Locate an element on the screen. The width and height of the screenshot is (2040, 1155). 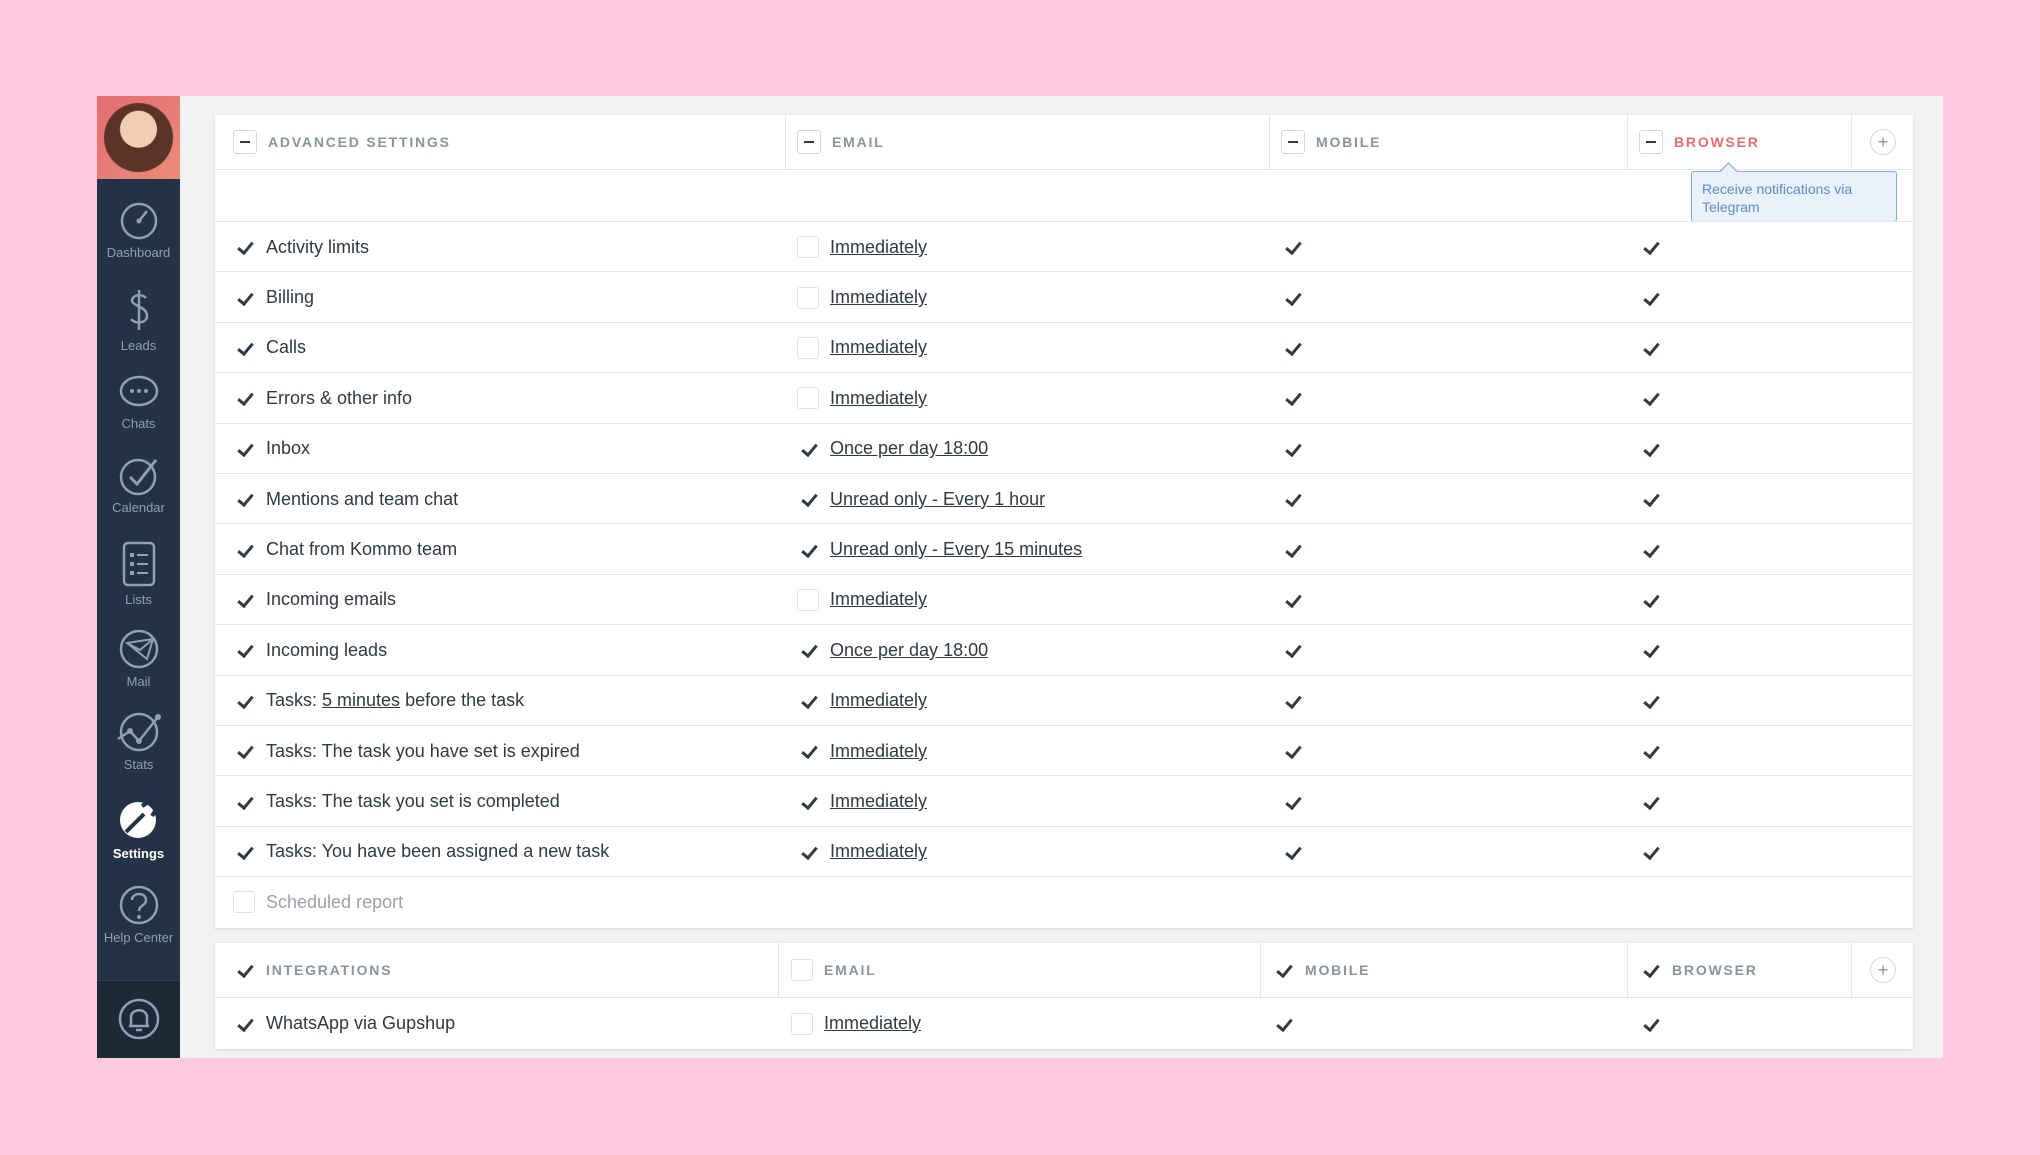
browser-column-toggle is located at coordinates (1651, 142).